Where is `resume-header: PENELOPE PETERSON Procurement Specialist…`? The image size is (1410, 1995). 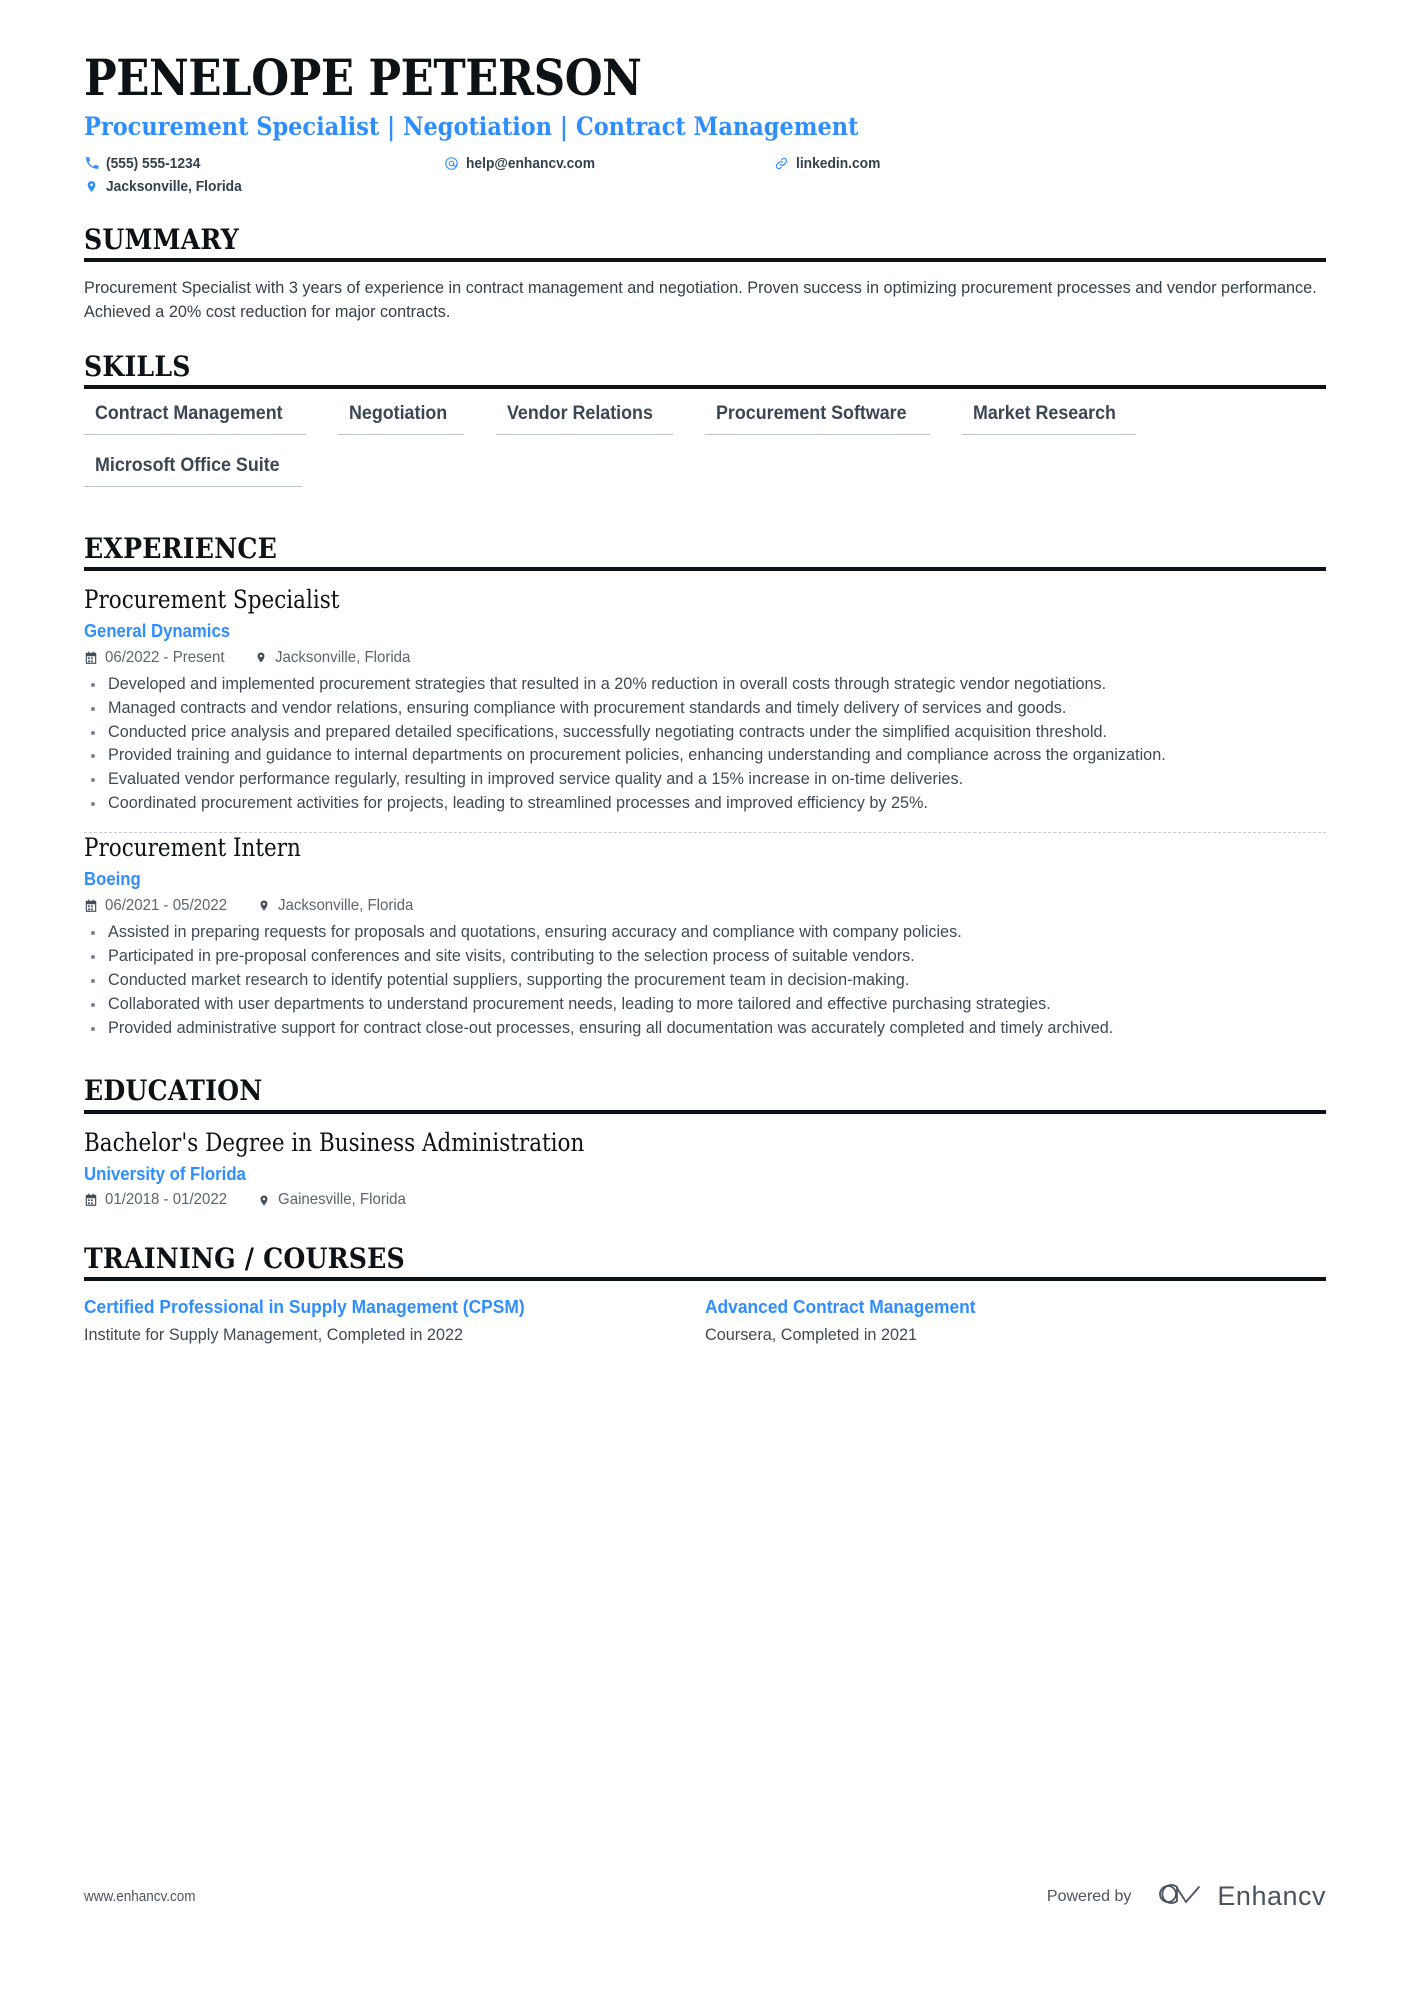
resume-header: PENELOPE PETERSON Procurement Specialist… is located at coordinates (705, 99).